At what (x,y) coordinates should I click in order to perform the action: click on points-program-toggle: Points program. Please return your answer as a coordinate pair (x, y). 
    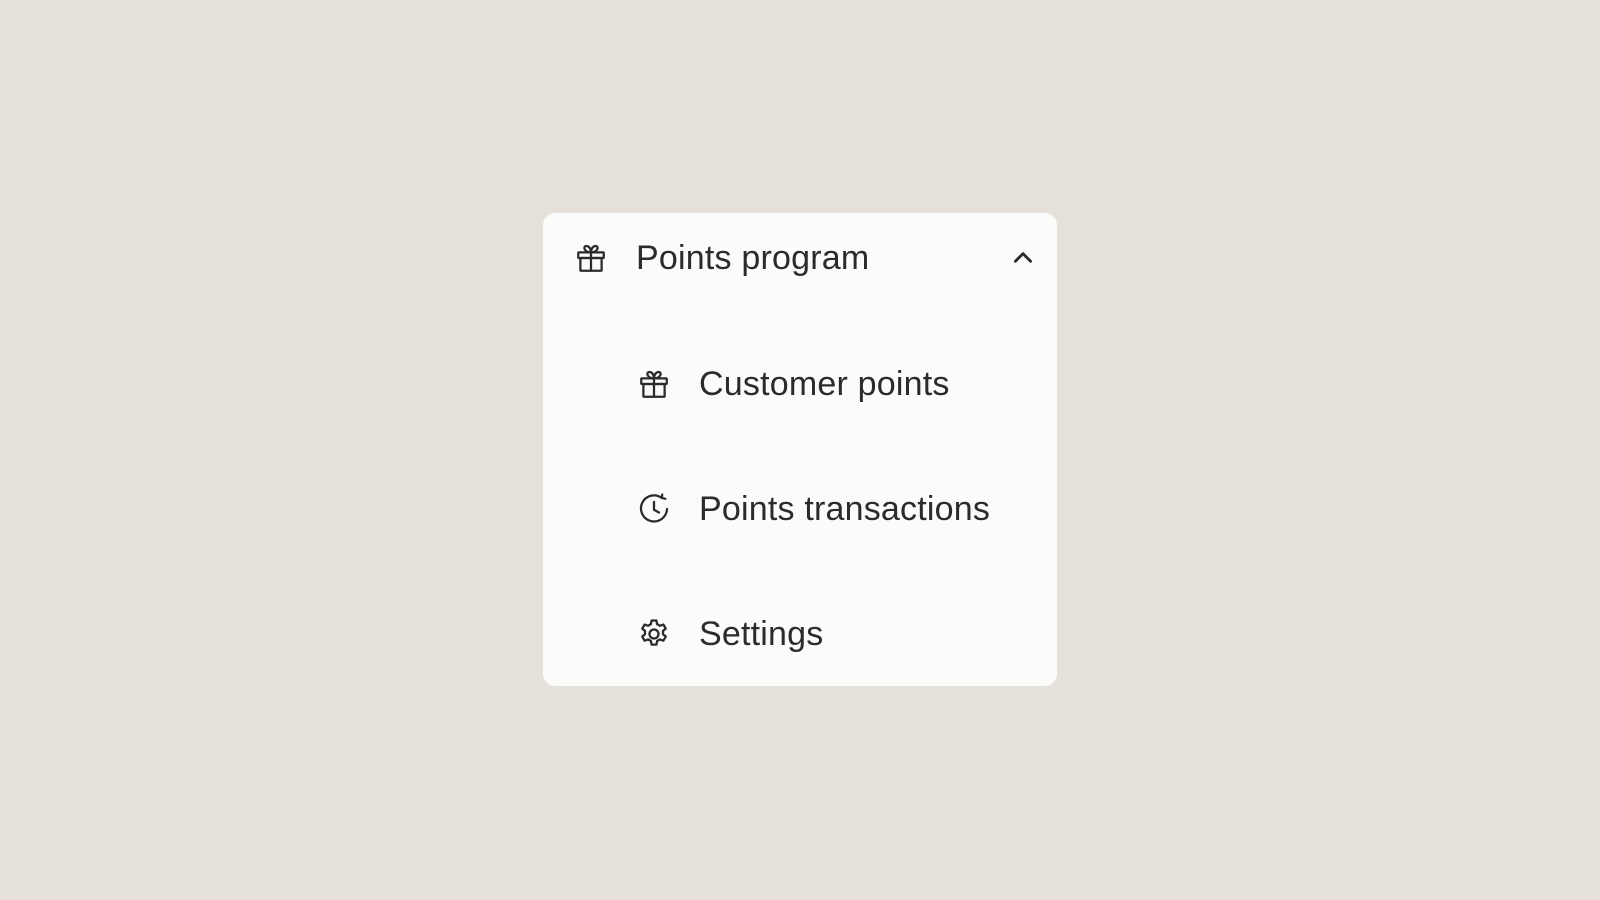
    Looking at the image, I should click on (805, 258).